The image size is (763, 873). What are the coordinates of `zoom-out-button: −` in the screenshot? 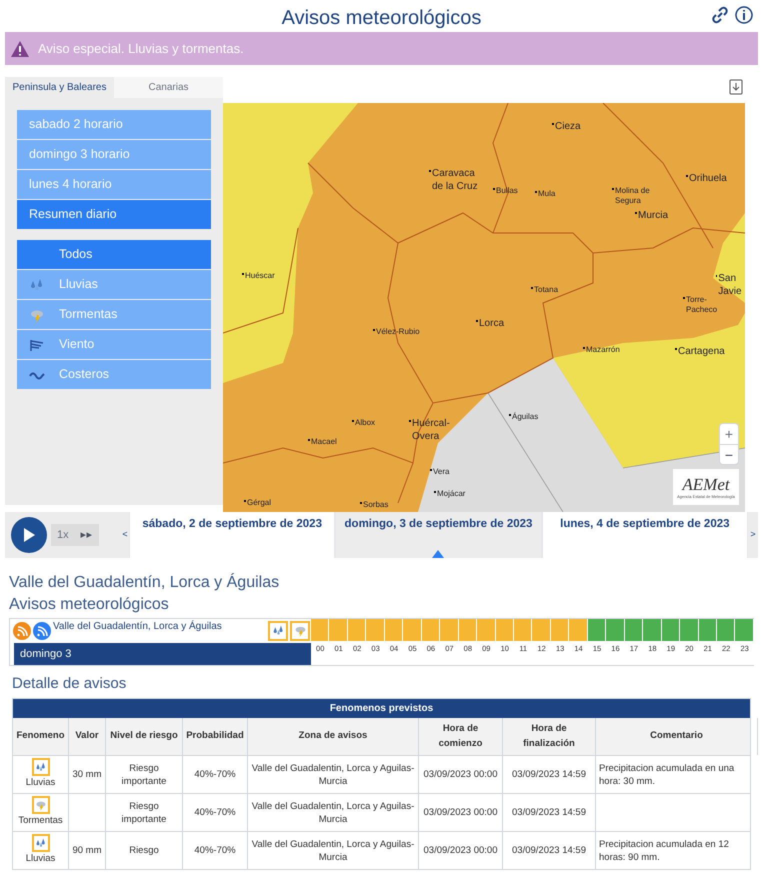 It's located at (729, 454).